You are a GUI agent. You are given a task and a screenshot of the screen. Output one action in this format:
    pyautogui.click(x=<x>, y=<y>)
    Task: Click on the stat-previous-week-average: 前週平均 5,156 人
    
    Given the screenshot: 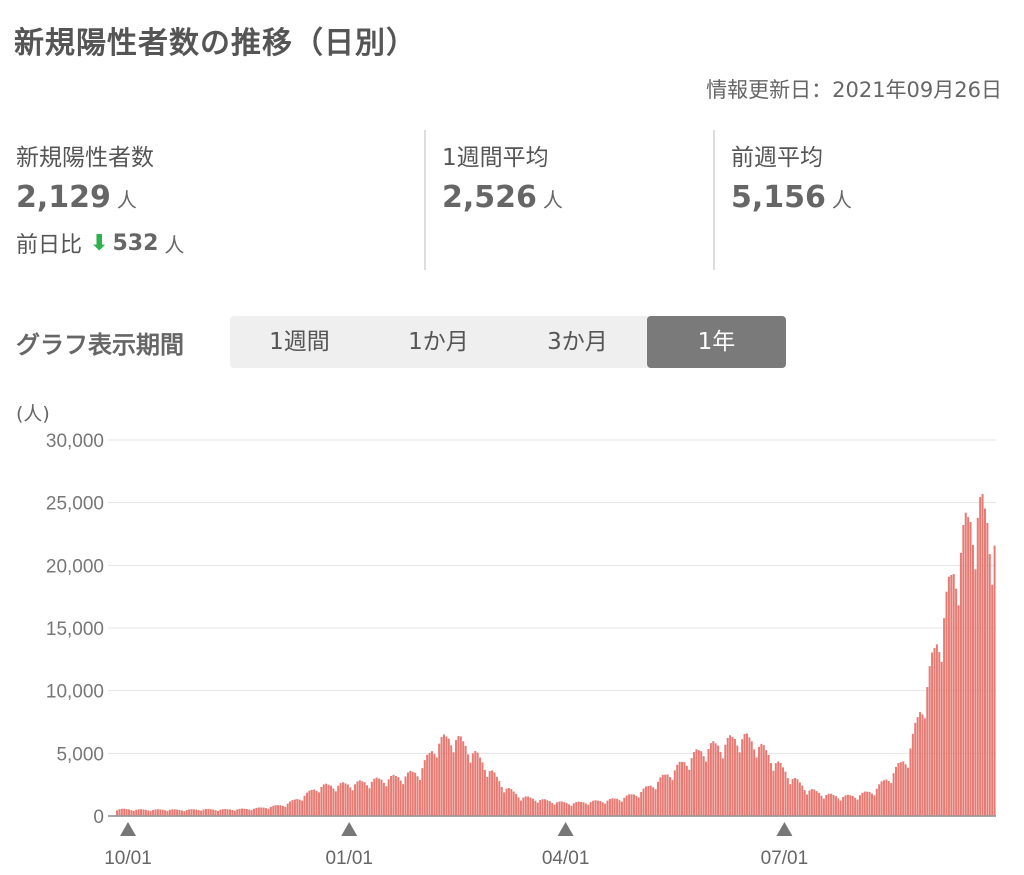 What is the action you would take?
    pyautogui.click(x=867, y=200)
    